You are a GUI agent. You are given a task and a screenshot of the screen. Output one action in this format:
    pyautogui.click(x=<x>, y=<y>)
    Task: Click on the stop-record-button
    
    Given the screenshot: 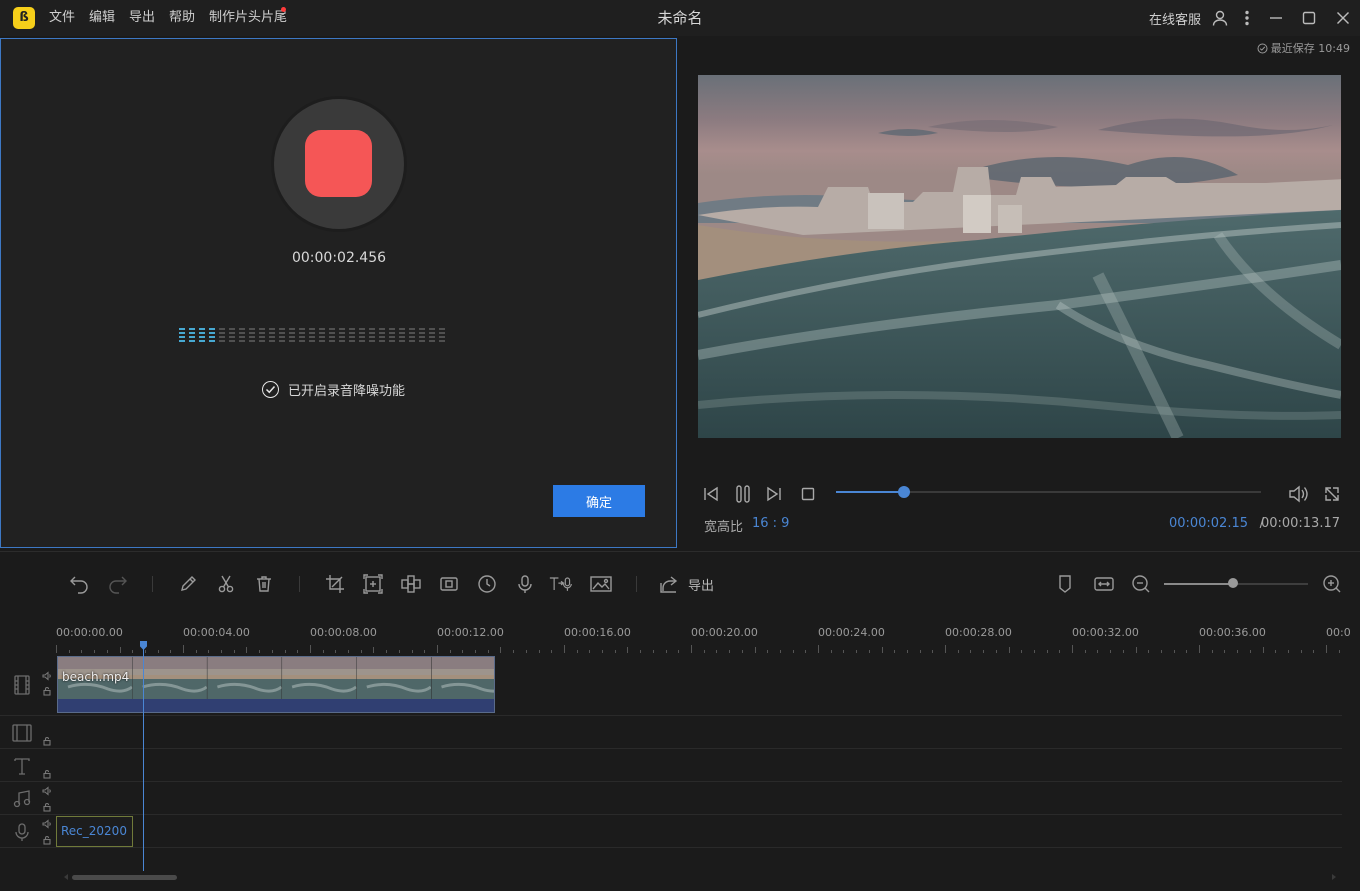 What is the action you would take?
    pyautogui.click(x=338, y=163)
    